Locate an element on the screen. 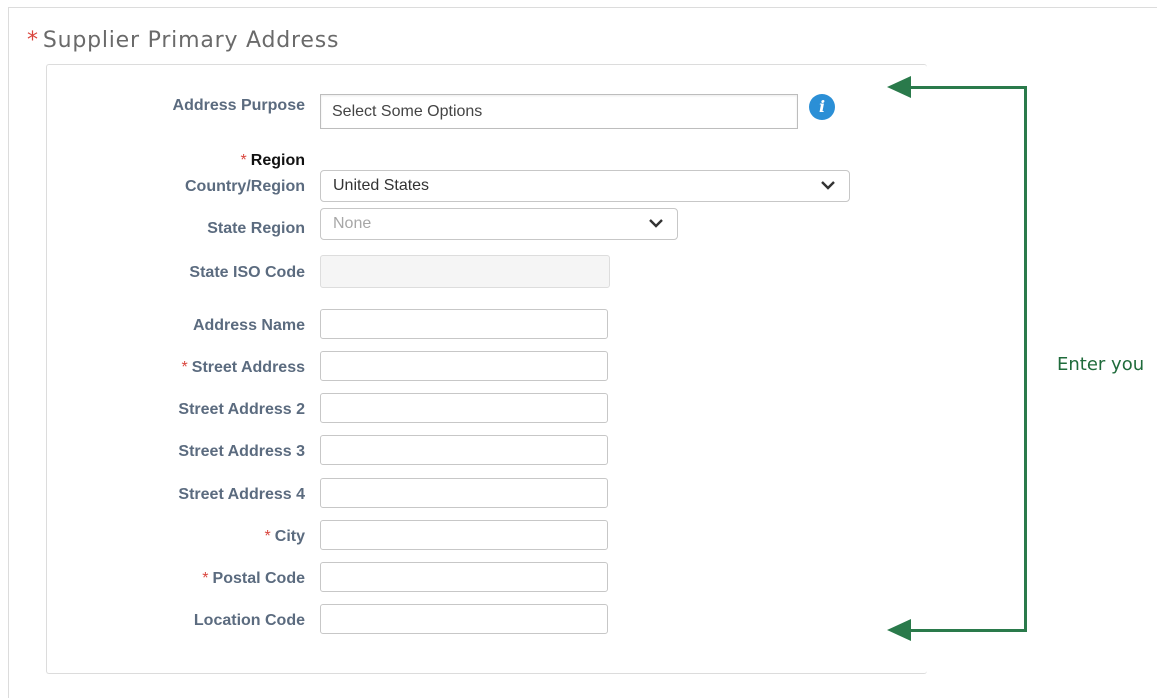 The width and height of the screenshot is (1157, 698). location-code-label: Location Code is located at coordinates (249, 620).